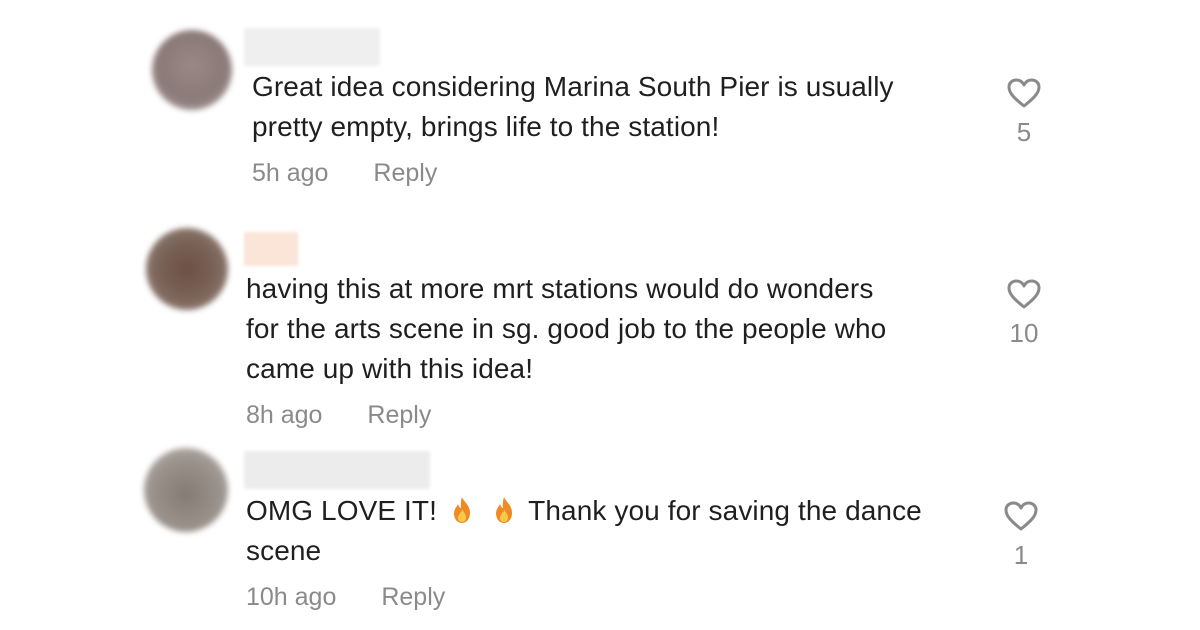 This screenshot has height=630, width=1200. Describe the element at coordinates (342, 510) in the screenshot. I see `comment-text-segment: OMG LOVE IT!` at that location.